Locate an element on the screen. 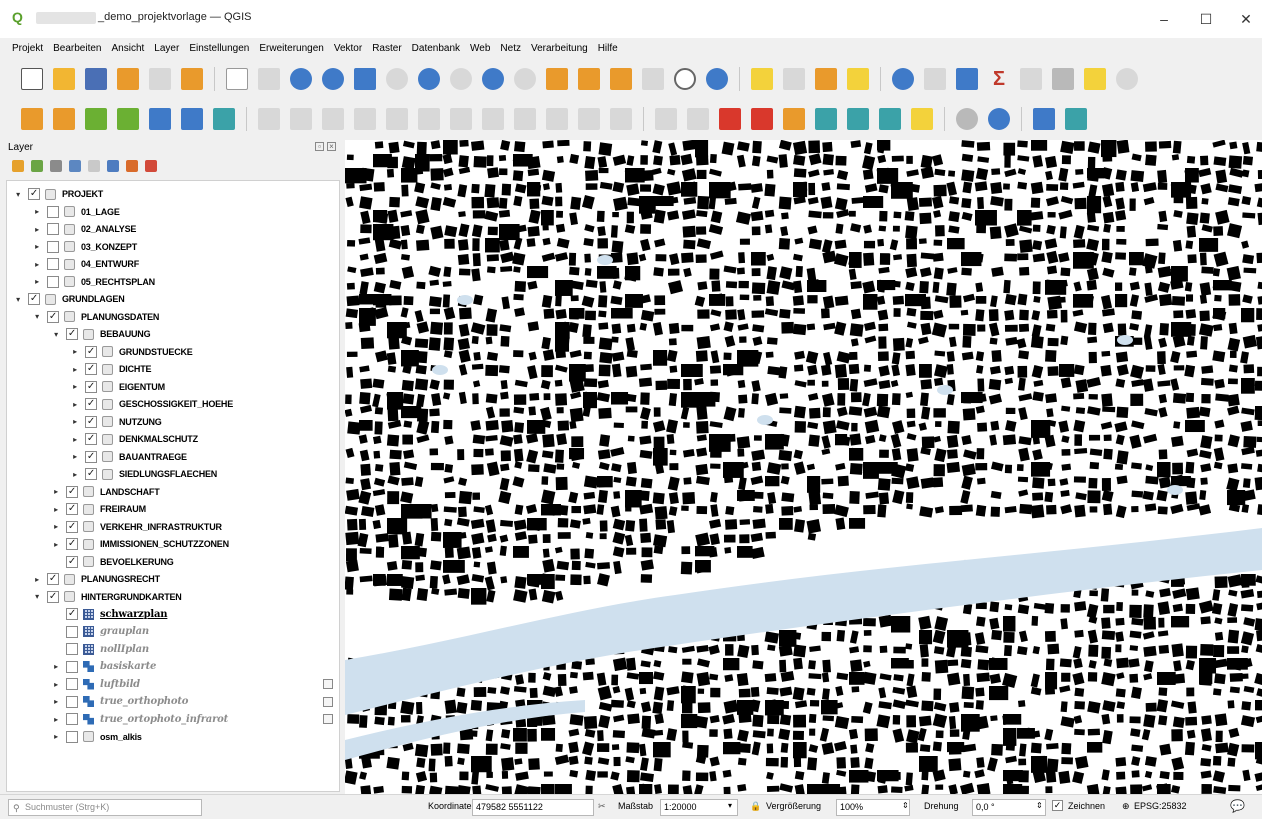  zoom-out-icon is located at coordinates (333, 79).